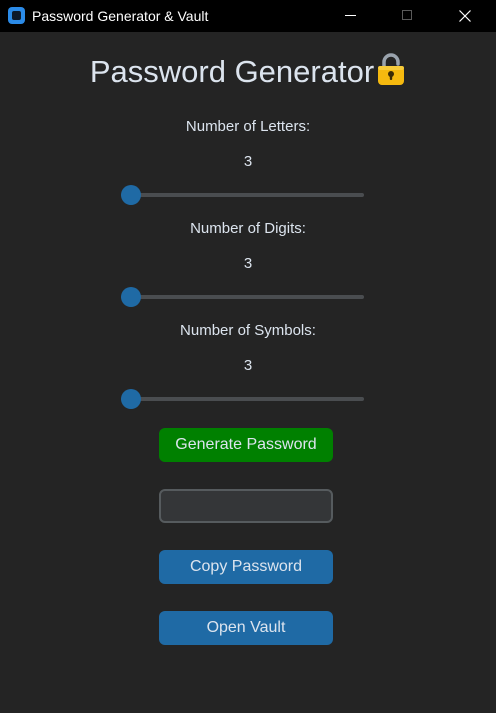 This screenshot has height=713, width=496. I want to click on digits-slider, so click(242, 297).